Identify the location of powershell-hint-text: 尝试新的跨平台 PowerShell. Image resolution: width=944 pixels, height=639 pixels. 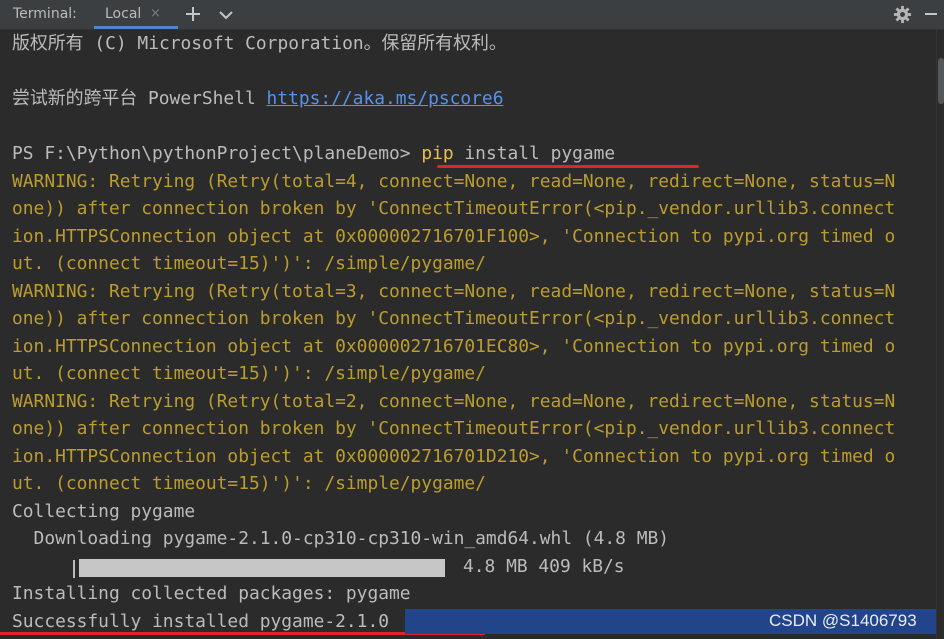
(139, 98).